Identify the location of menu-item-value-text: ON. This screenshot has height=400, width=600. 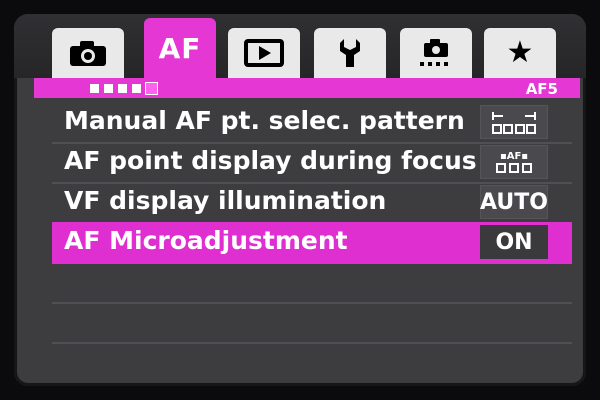
(514, 242).